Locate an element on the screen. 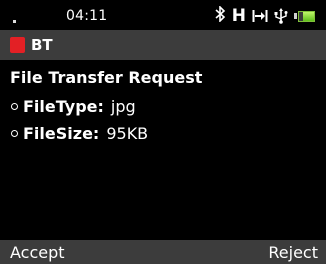 The width and height of the screenshot is (326, 264). info-item-filetype: FileType: jpg is located at coordinates (163, 106).